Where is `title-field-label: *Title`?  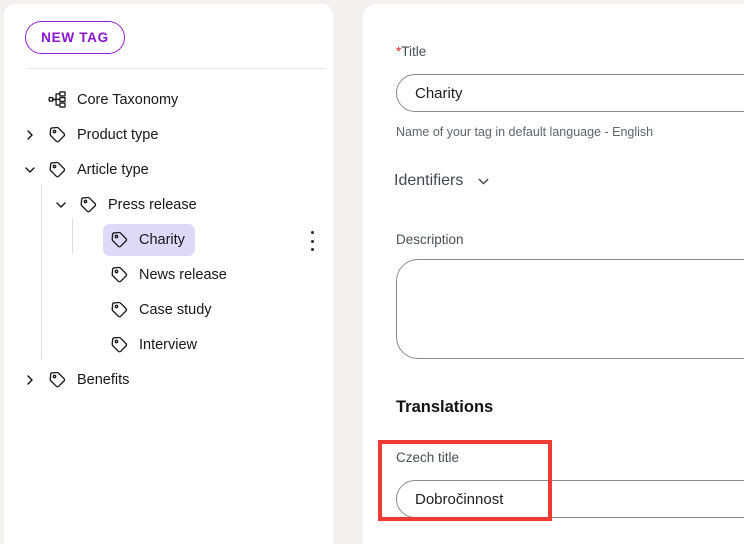 title-field-label: *Title is located at coordinates (411, 51).